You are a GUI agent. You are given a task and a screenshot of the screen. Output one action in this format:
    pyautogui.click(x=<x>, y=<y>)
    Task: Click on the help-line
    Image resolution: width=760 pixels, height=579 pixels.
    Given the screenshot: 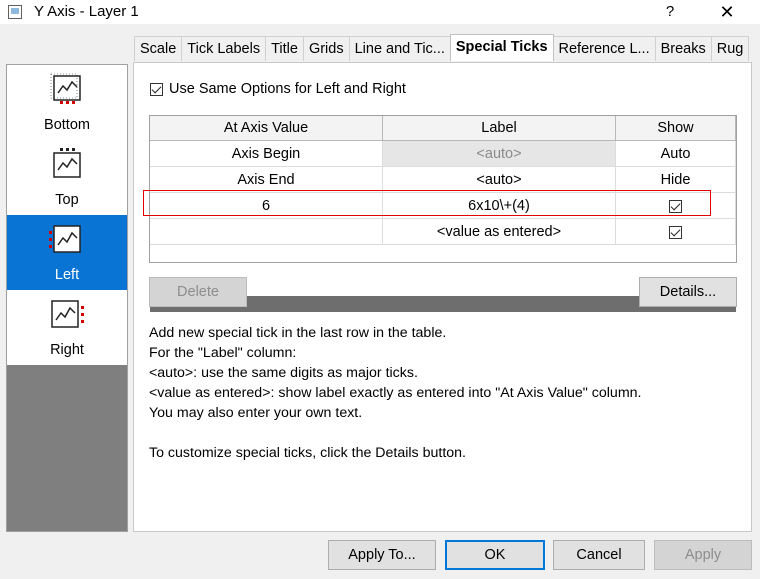 What is the action you would take?
    pyautogui.click(x=395, y=433)
    